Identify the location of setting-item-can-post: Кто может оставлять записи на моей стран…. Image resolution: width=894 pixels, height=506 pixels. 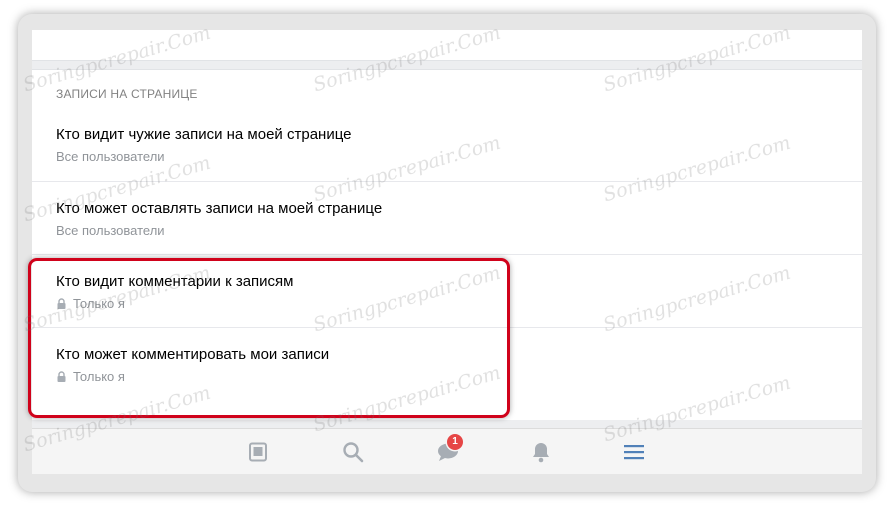
(447, 218).